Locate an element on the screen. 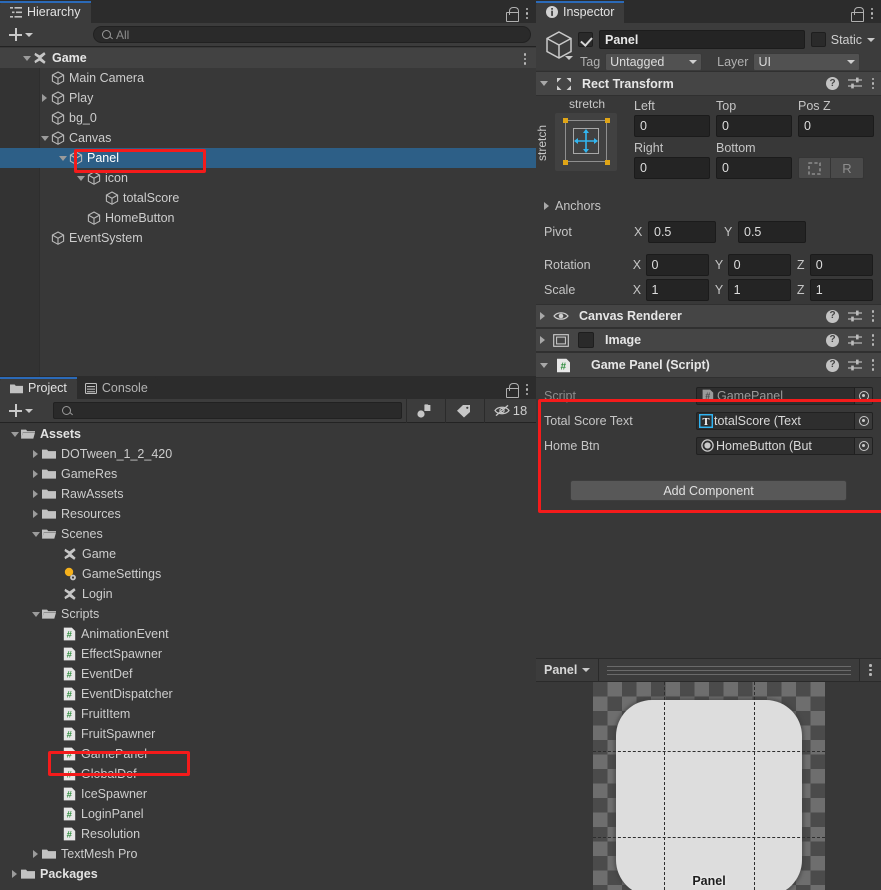 The height and width of the screenshot is (890, 881). anchor-preset-widget is located at coordinates (586, 142).